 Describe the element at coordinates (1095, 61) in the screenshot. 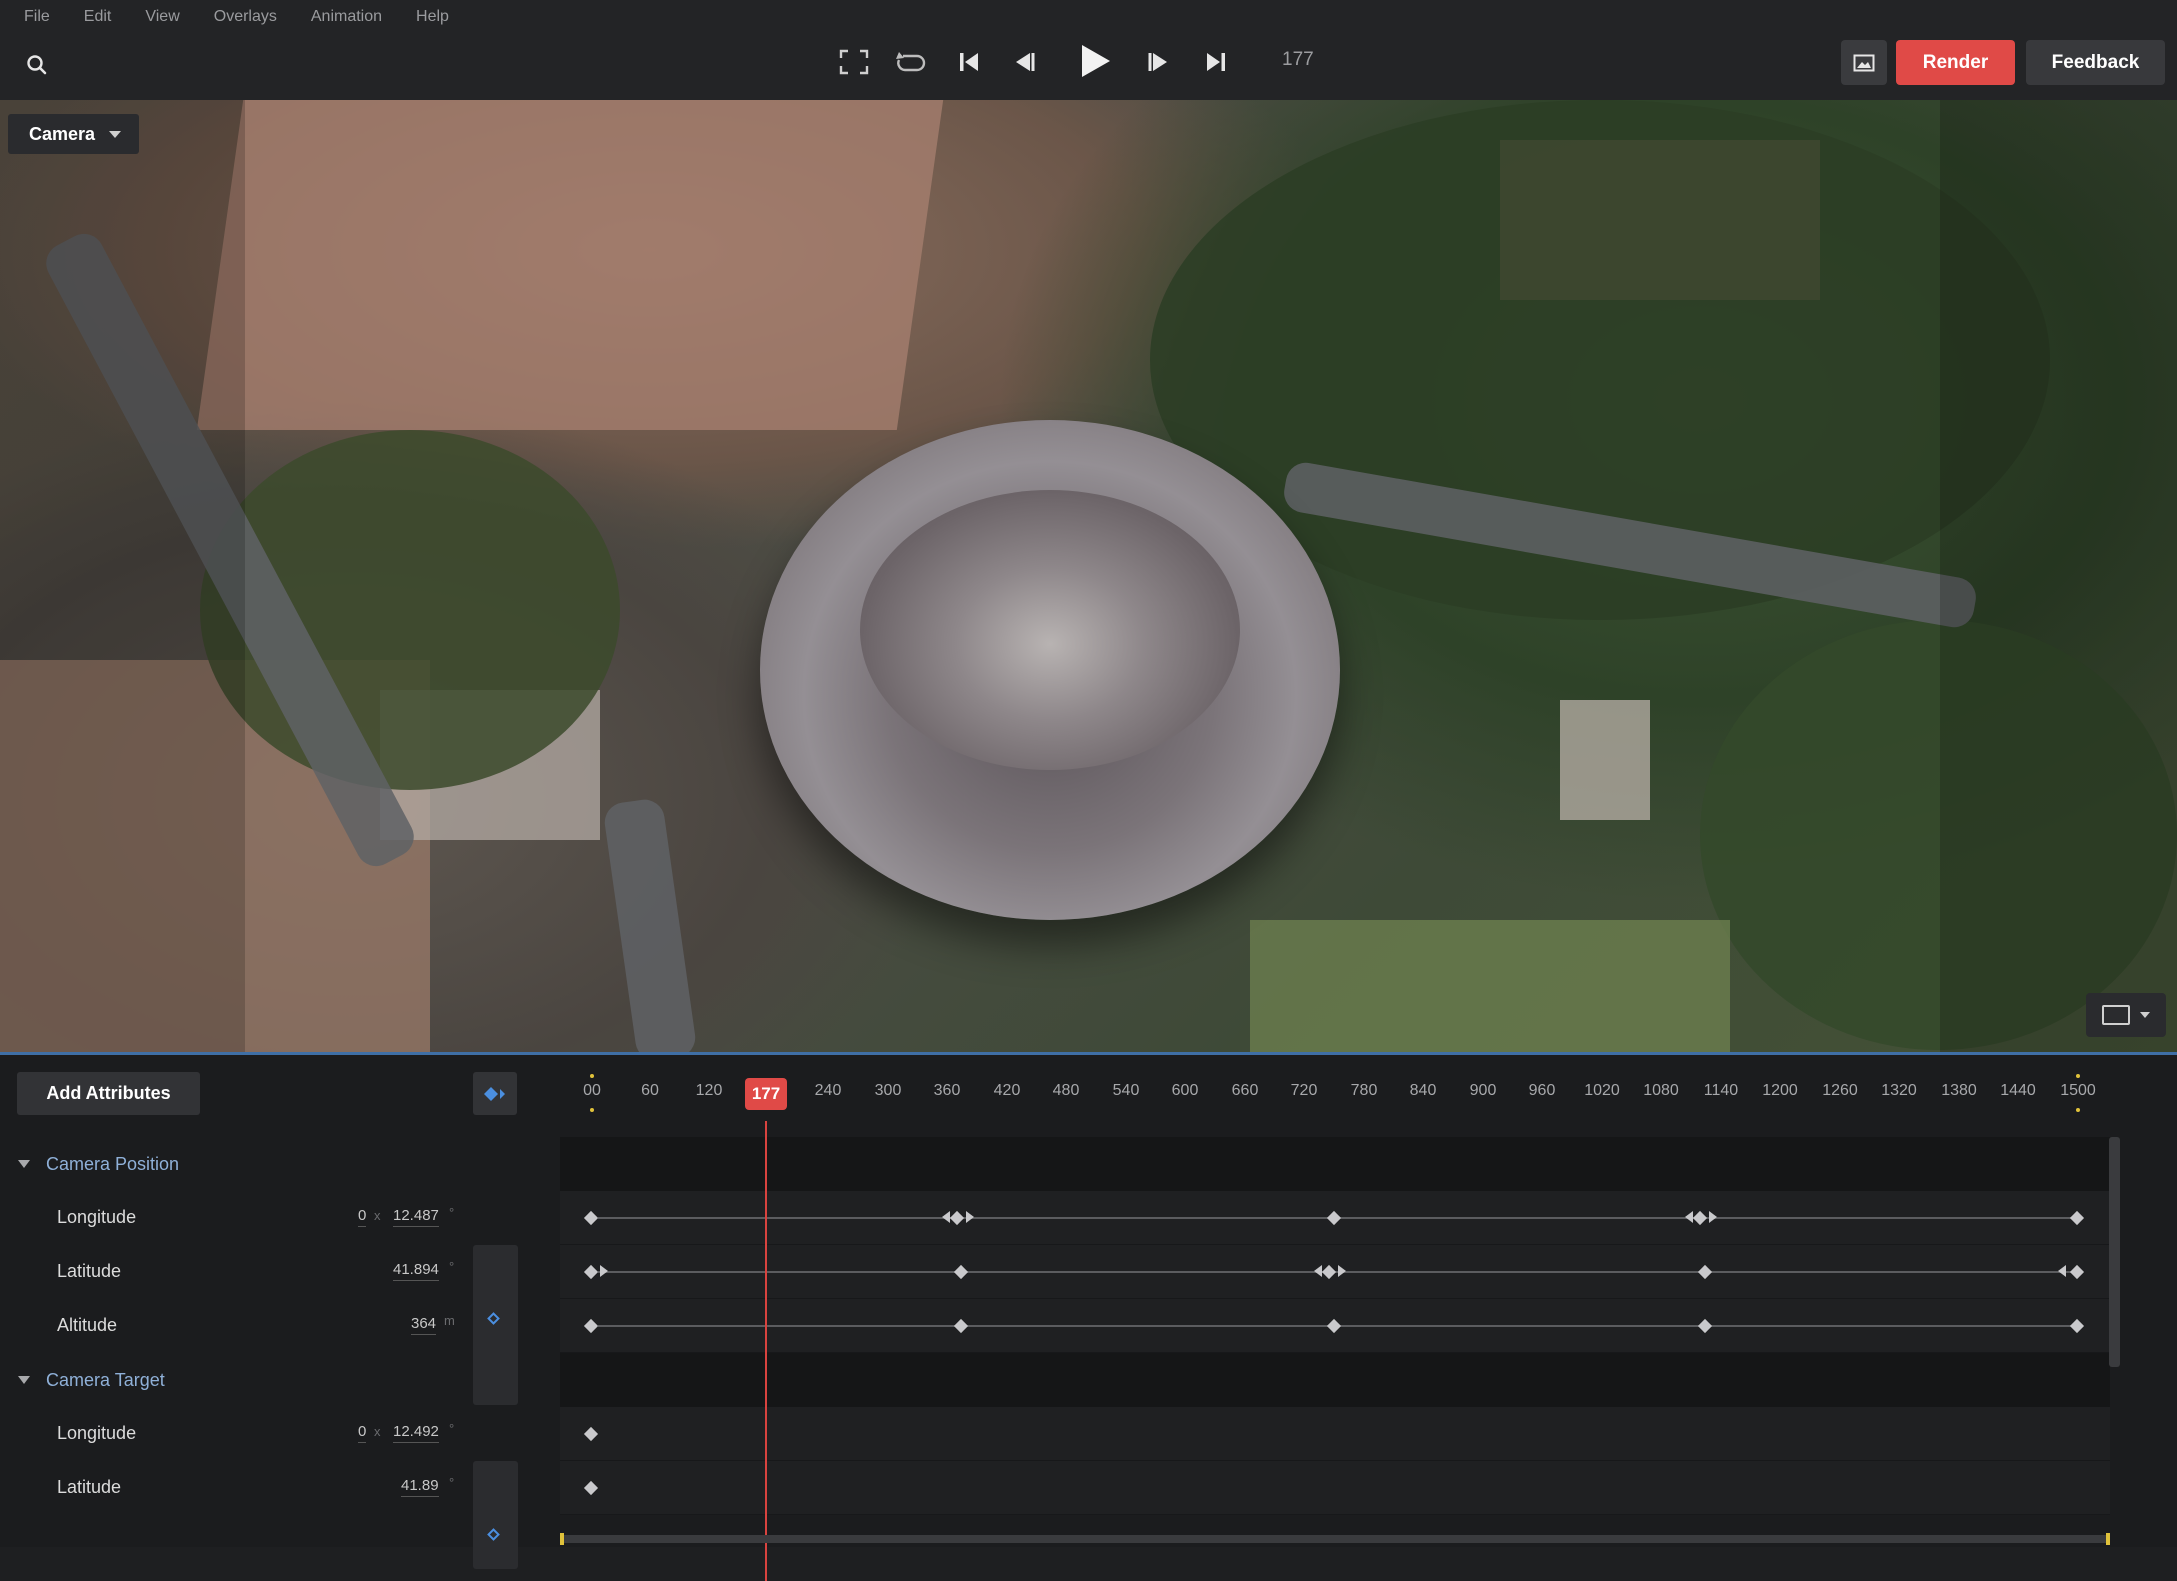

I see `play-icon` at that location.